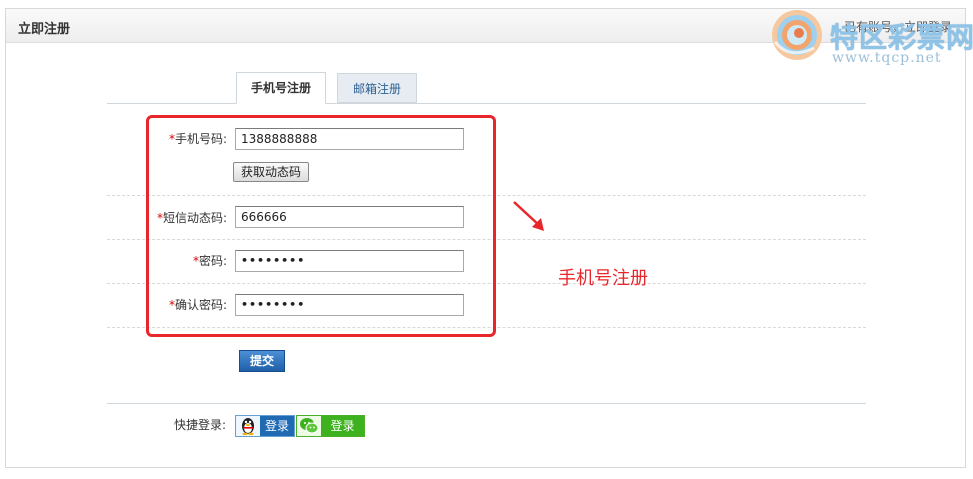 The height and width of the screenshot is (479, 973). Describe the element at coordinates (486, 403) in the screenshot. I see `section-divider` at that location.